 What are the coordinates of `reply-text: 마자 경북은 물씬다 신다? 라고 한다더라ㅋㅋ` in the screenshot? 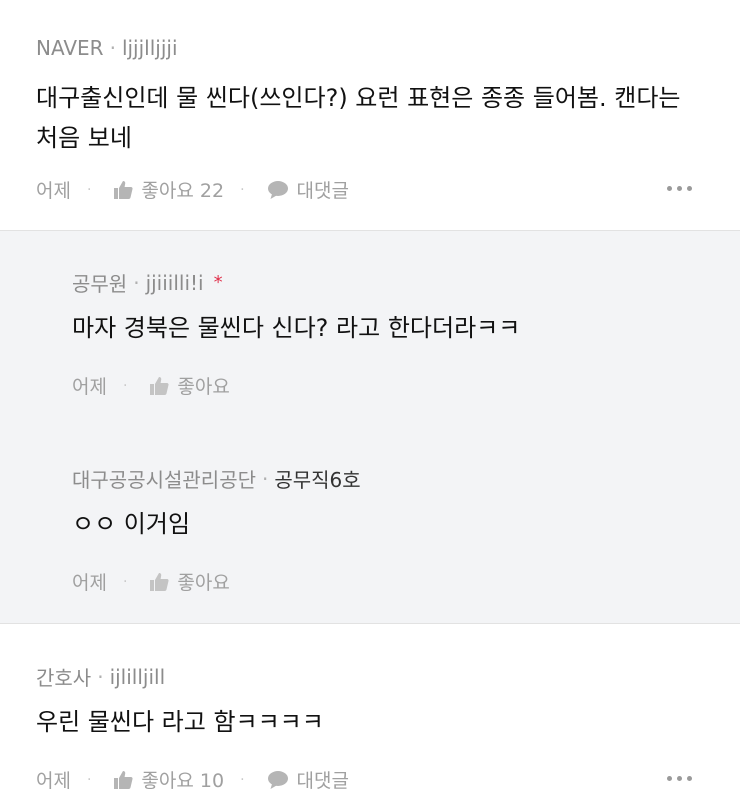 It's located at (296, 328).